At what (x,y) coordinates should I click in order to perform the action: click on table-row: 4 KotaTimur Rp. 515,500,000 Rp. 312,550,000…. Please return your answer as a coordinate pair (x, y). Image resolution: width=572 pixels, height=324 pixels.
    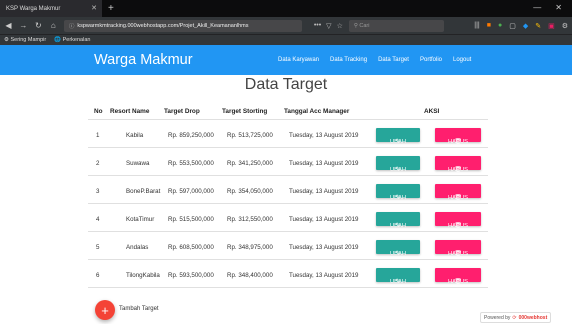
    Looking at the image, I should click on (288, 218).